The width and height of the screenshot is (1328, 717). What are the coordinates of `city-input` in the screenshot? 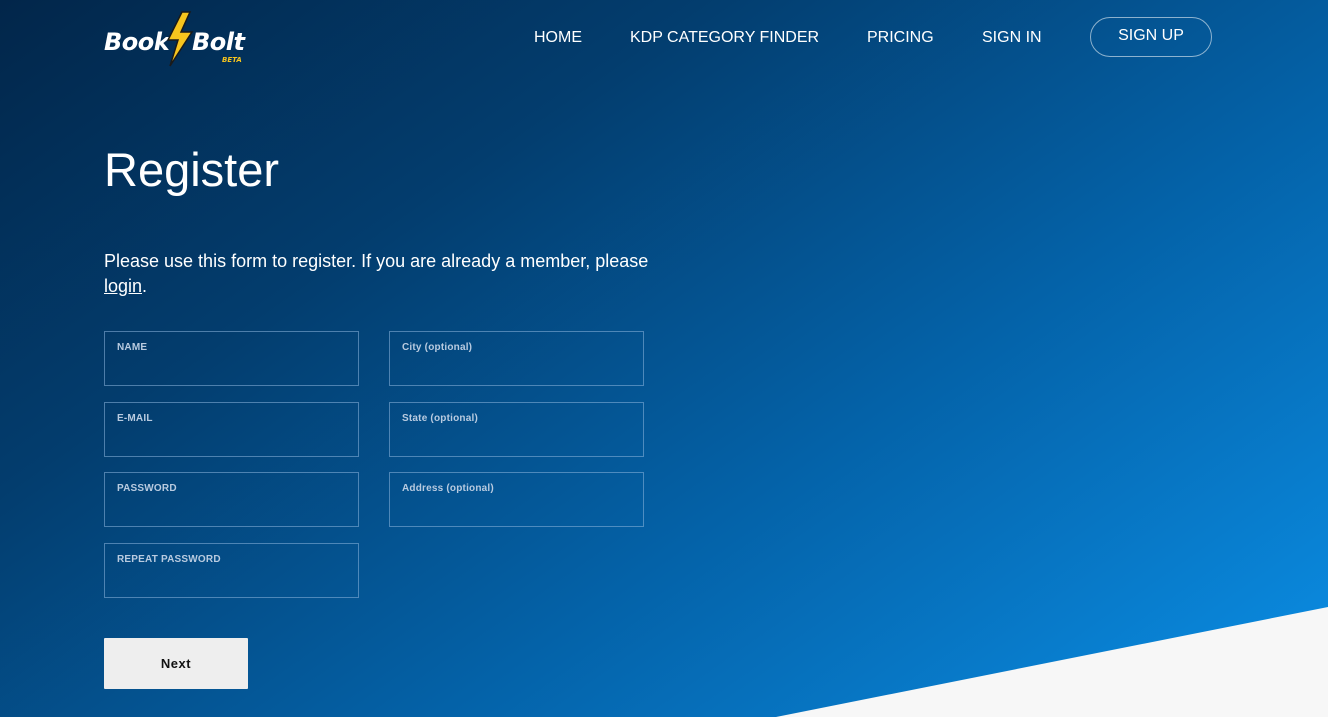 It's located at (516, 369).